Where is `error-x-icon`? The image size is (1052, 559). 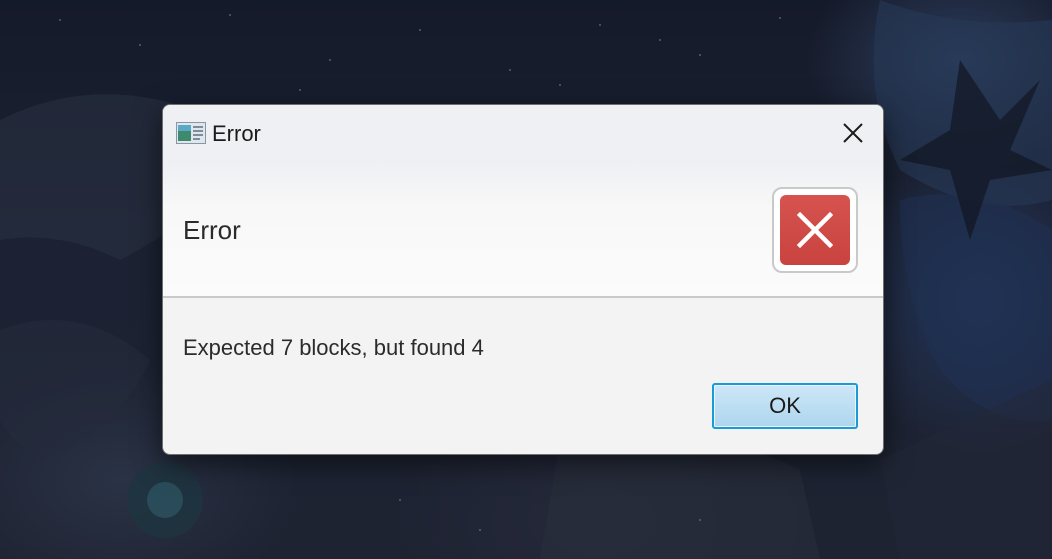
error-x-icon is located at coordinates (815, 230).